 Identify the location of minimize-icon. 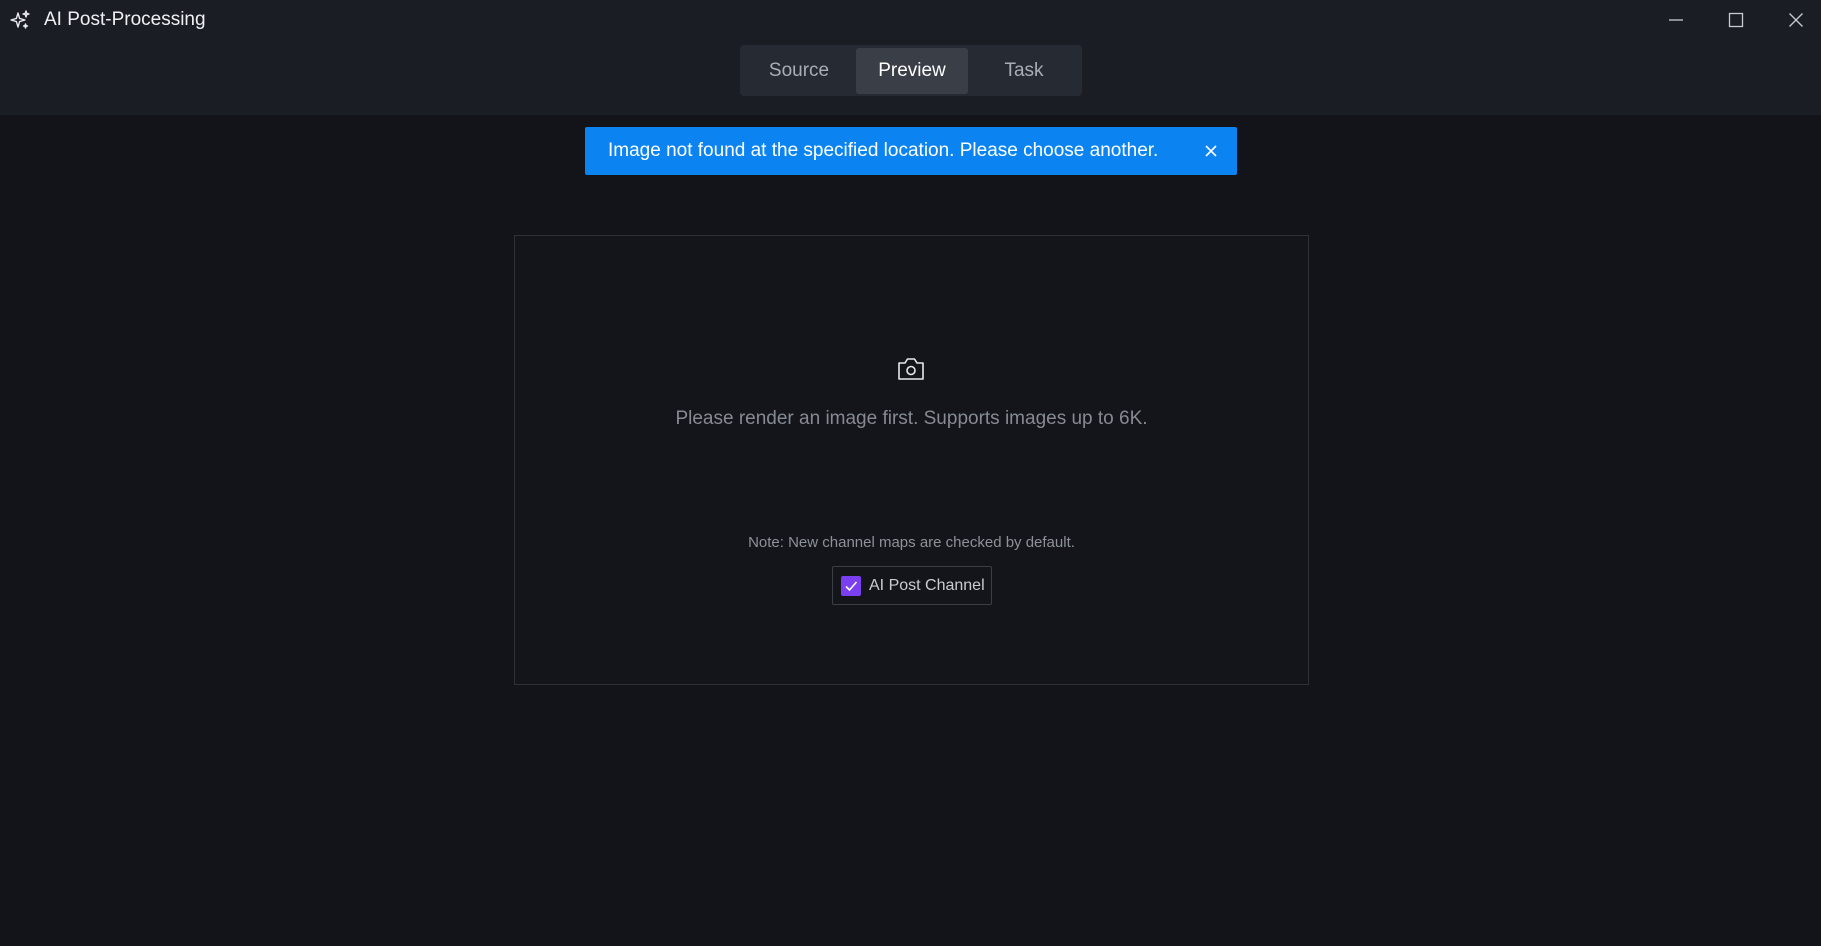
(1676, 20).